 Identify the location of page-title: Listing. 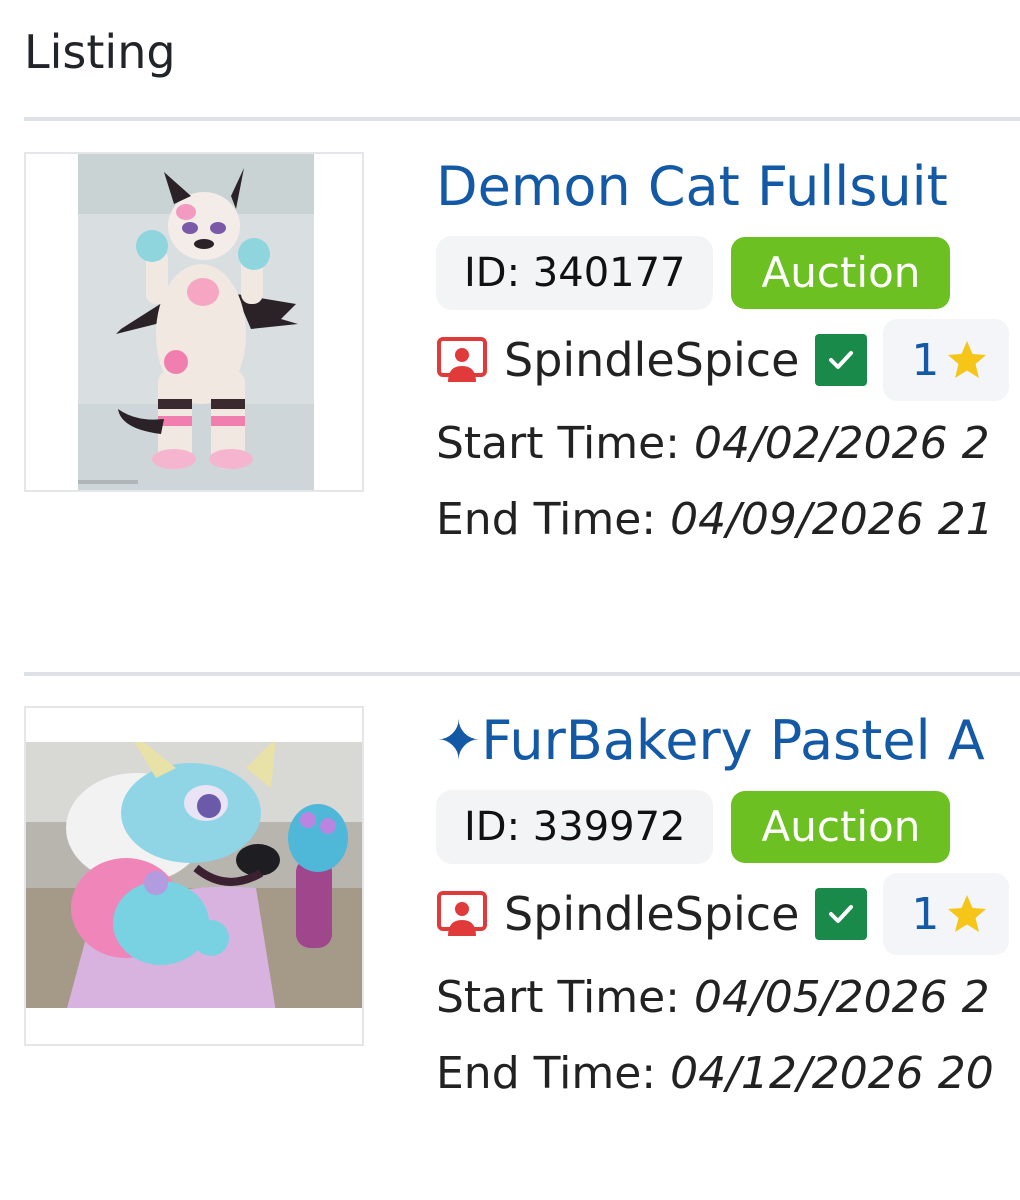
(100, 52).